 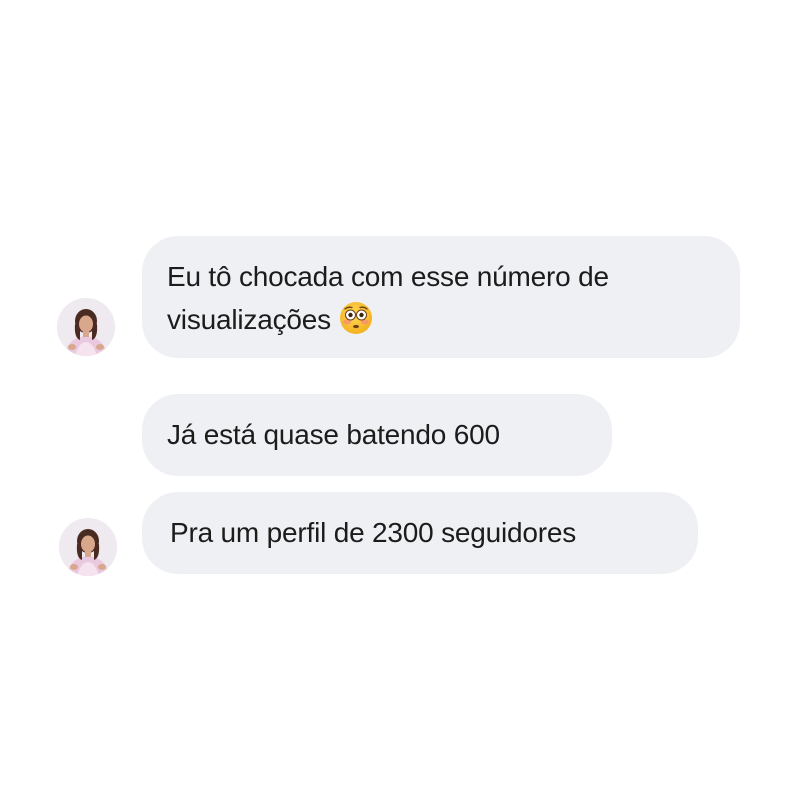 What do you see at coordinates (333, 434) in the screenshot?
I see `message-text: Já está quase batendo 600` at bounding box center [333, 434].